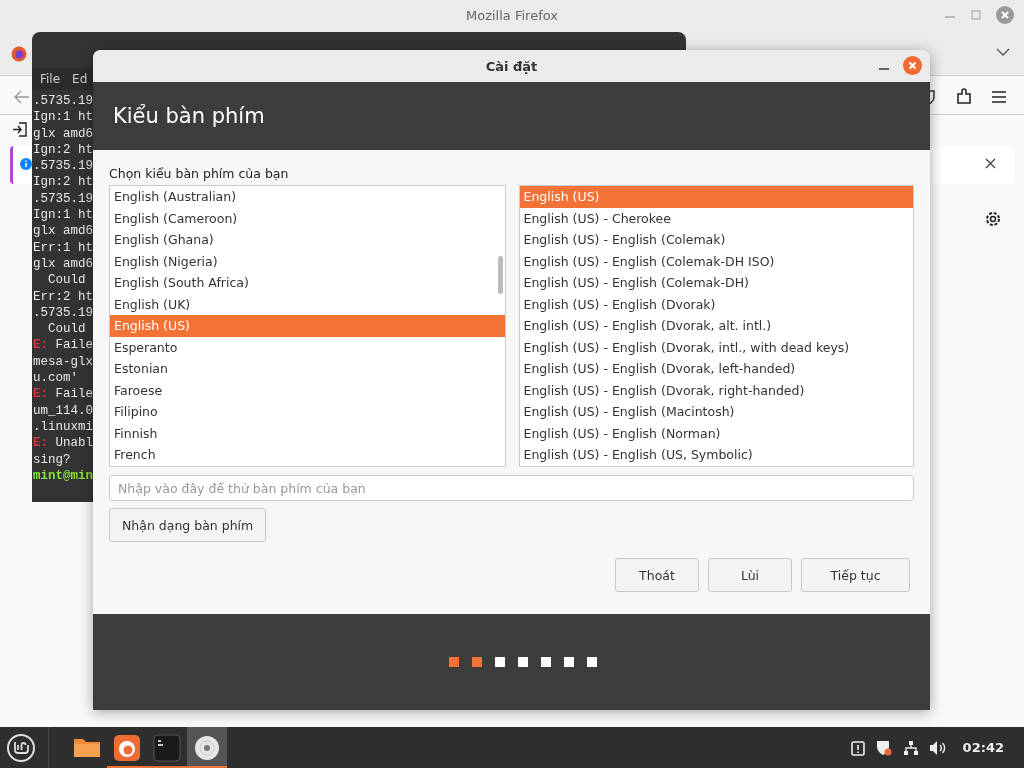  I want to click on terminal-text: um_114.0, so click(63, 410).